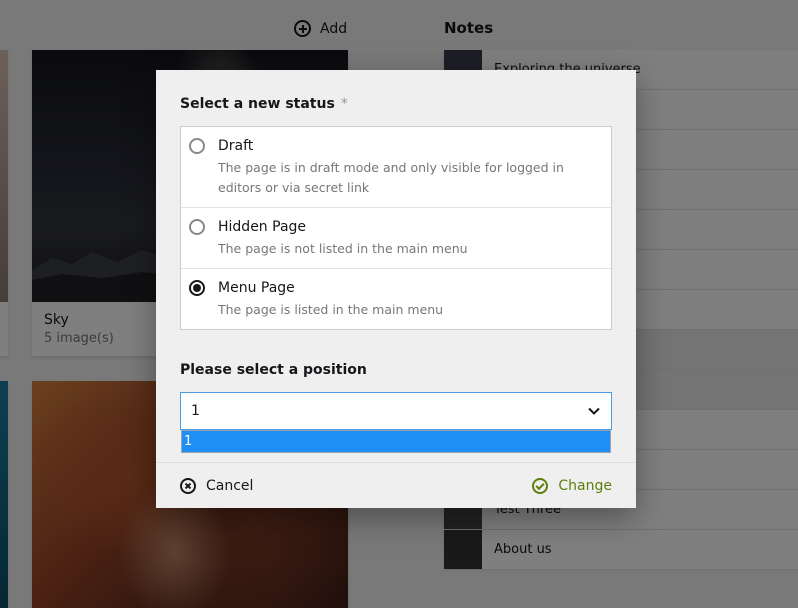 The height and width of the screenshot is (608, 798). I want to click on status-label-text: Select a new status, so click(257, 104).